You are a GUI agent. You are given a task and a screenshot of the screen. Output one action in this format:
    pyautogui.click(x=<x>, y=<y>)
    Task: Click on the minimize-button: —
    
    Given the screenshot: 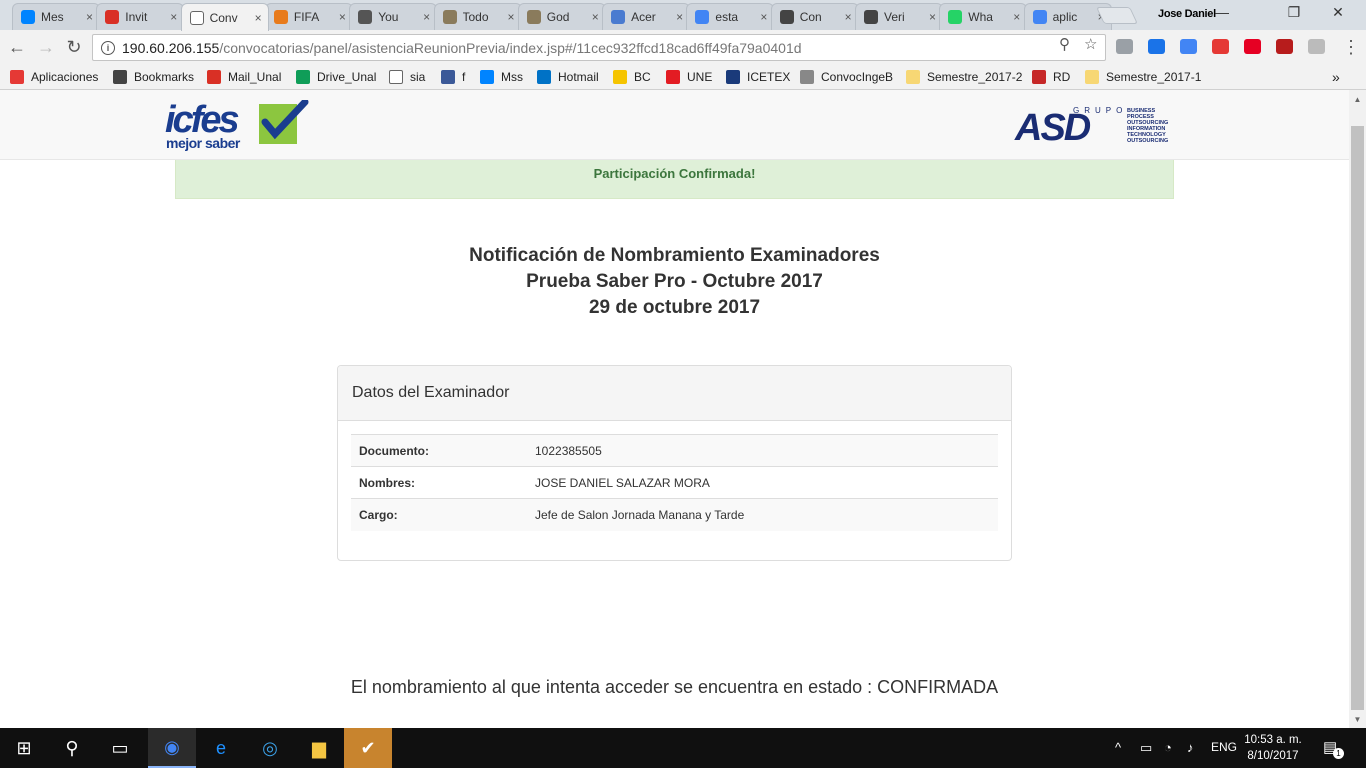 What is the action you would take?
    pyautogui.click(x=1222, y=12)
    